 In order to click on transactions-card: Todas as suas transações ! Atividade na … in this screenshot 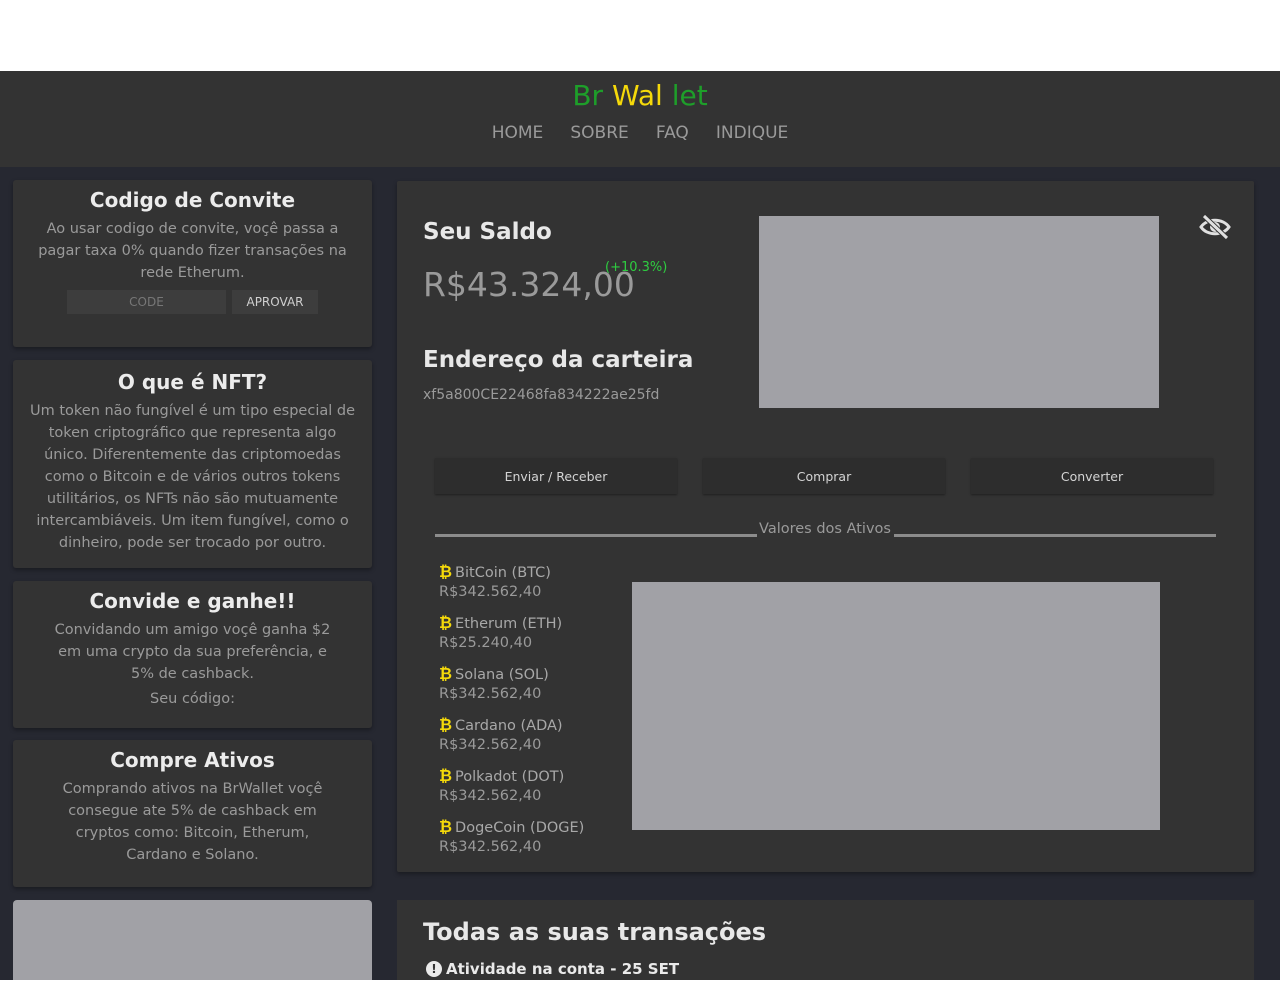, I will do `click(825, 940)`.